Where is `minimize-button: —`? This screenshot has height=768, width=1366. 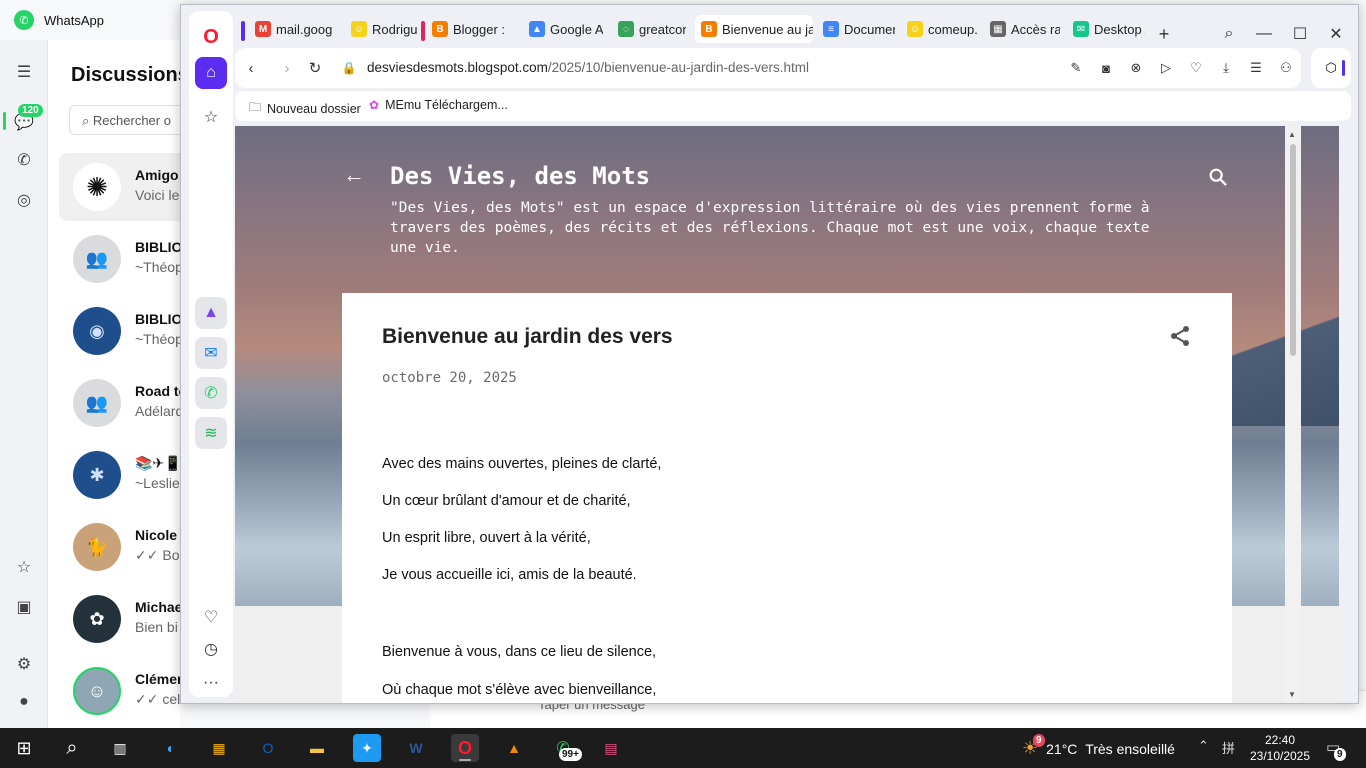
minimize-button: — is located at coordinates (1264, 34).